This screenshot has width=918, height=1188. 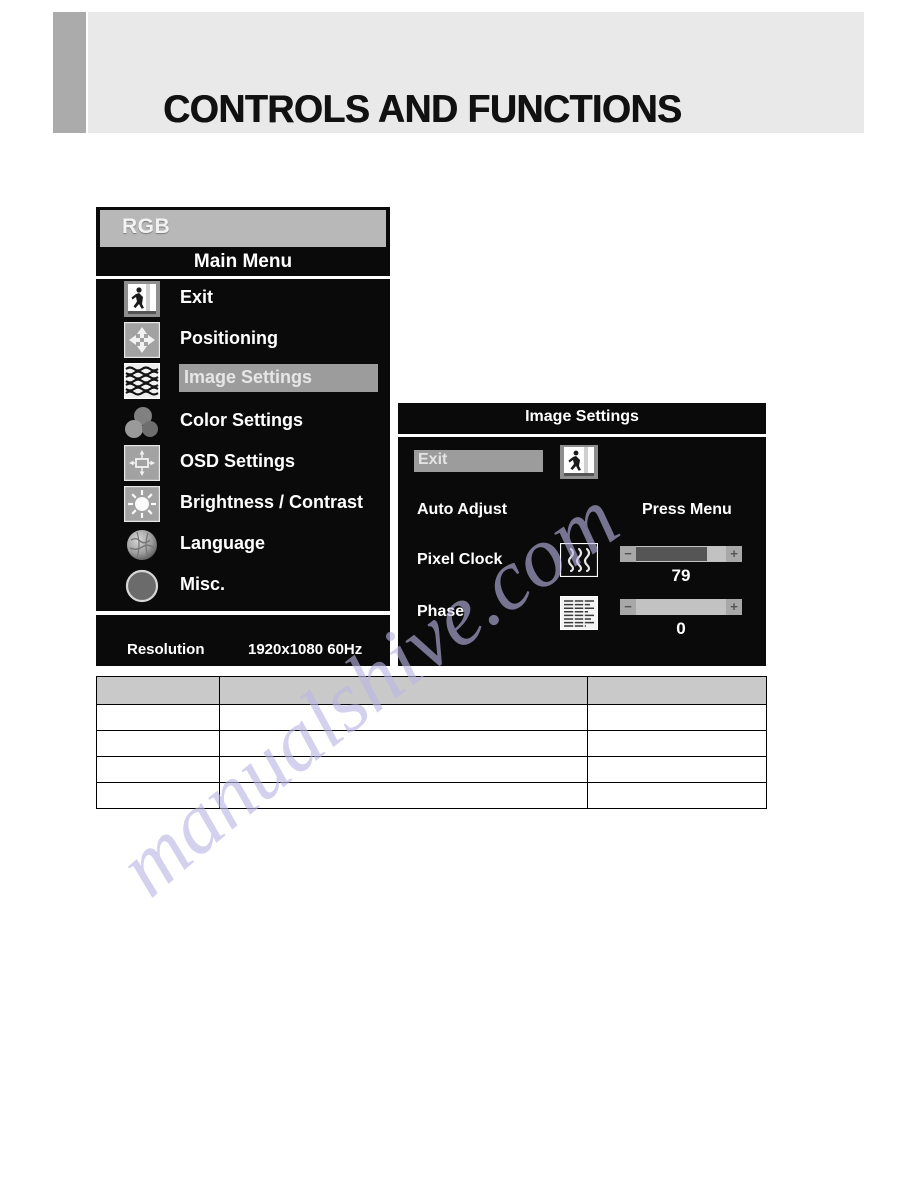 I want to click on osd-menu-item-label: Misc., so click(x=203, y=584).